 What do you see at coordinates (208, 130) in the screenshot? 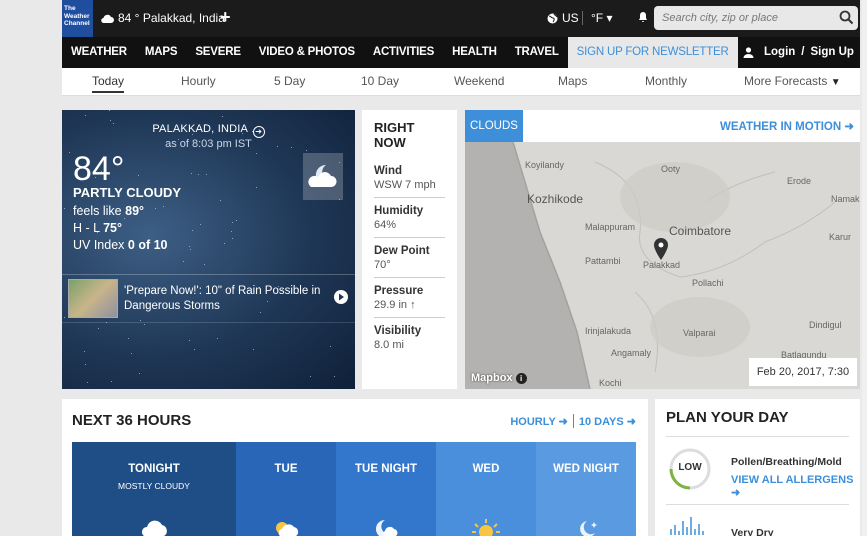
I see `current-location: PALAKKAD, INDIA ➔` at bounding box center [208, 130].